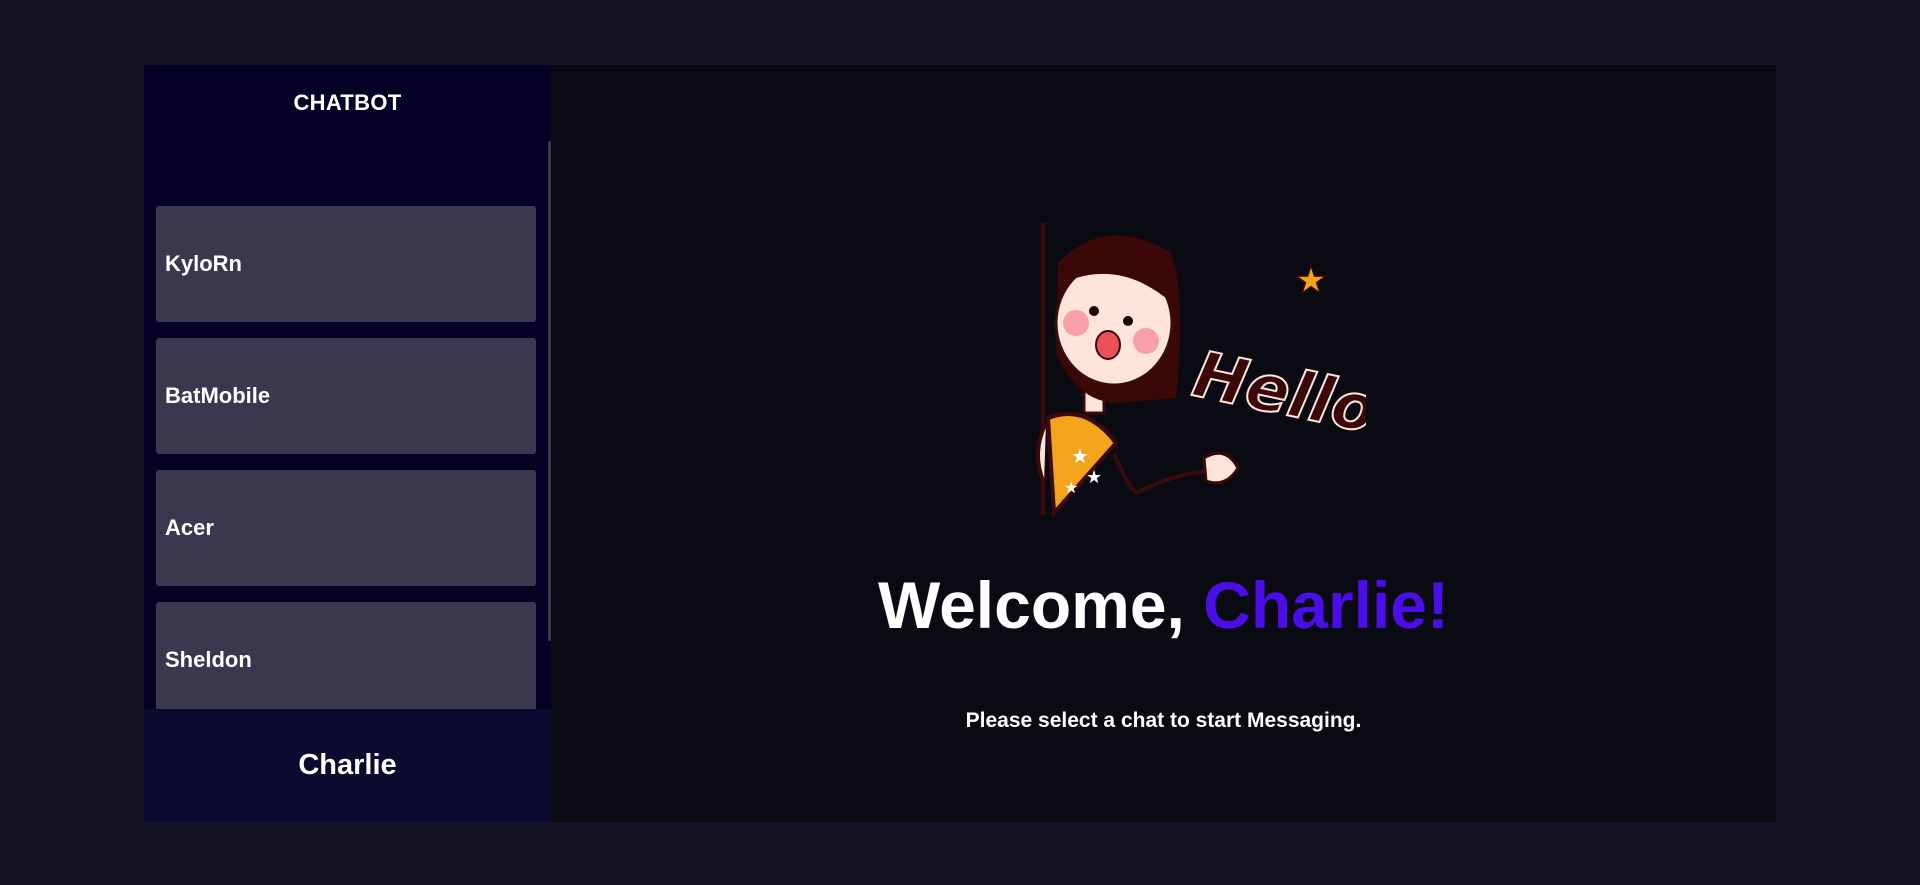  Describe the element at coordinates (347, 102) in the screenshot. I see `sidebar-title: CHATBOT` at that location.